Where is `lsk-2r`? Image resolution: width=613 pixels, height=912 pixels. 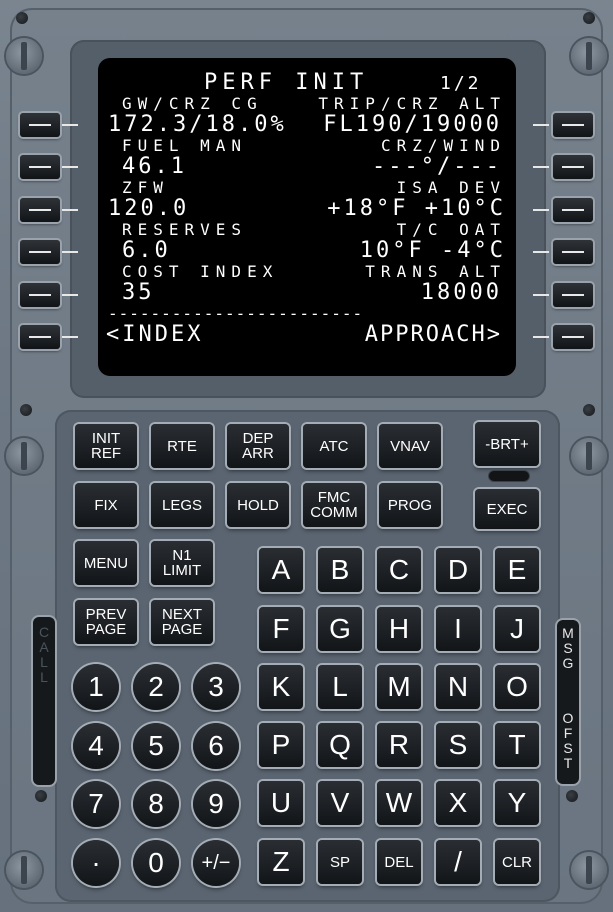 lsk-2r is located at coordinates (573, 167).